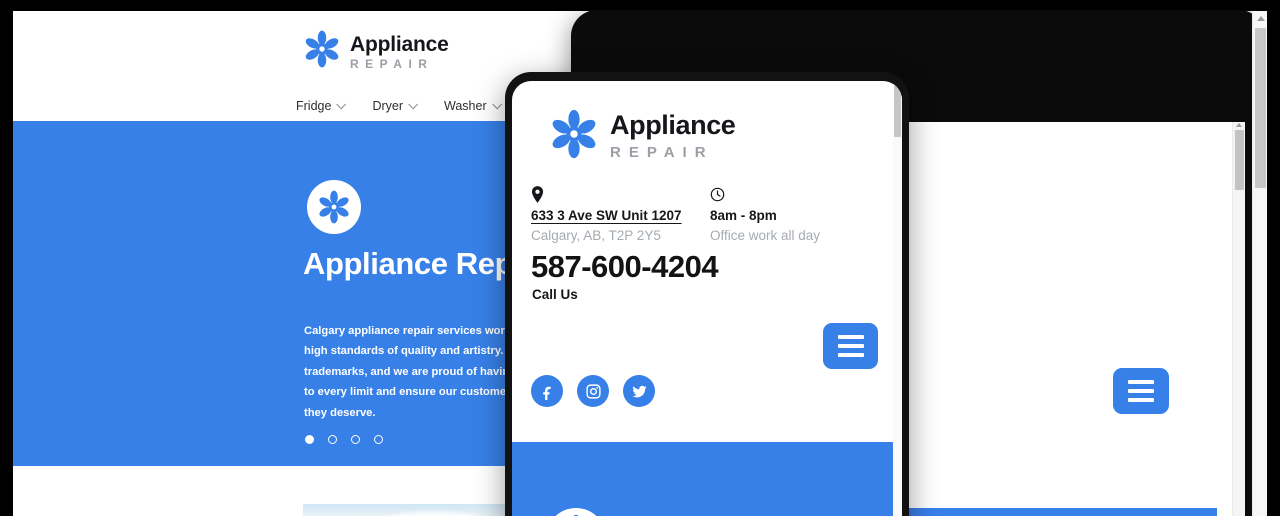 This screenshot has width=1280, height=516. What do you see at coordinates (1238, 319) in the screenshot?
I see `tablet-page-scrollbar` at bounding box center [1238, 319].